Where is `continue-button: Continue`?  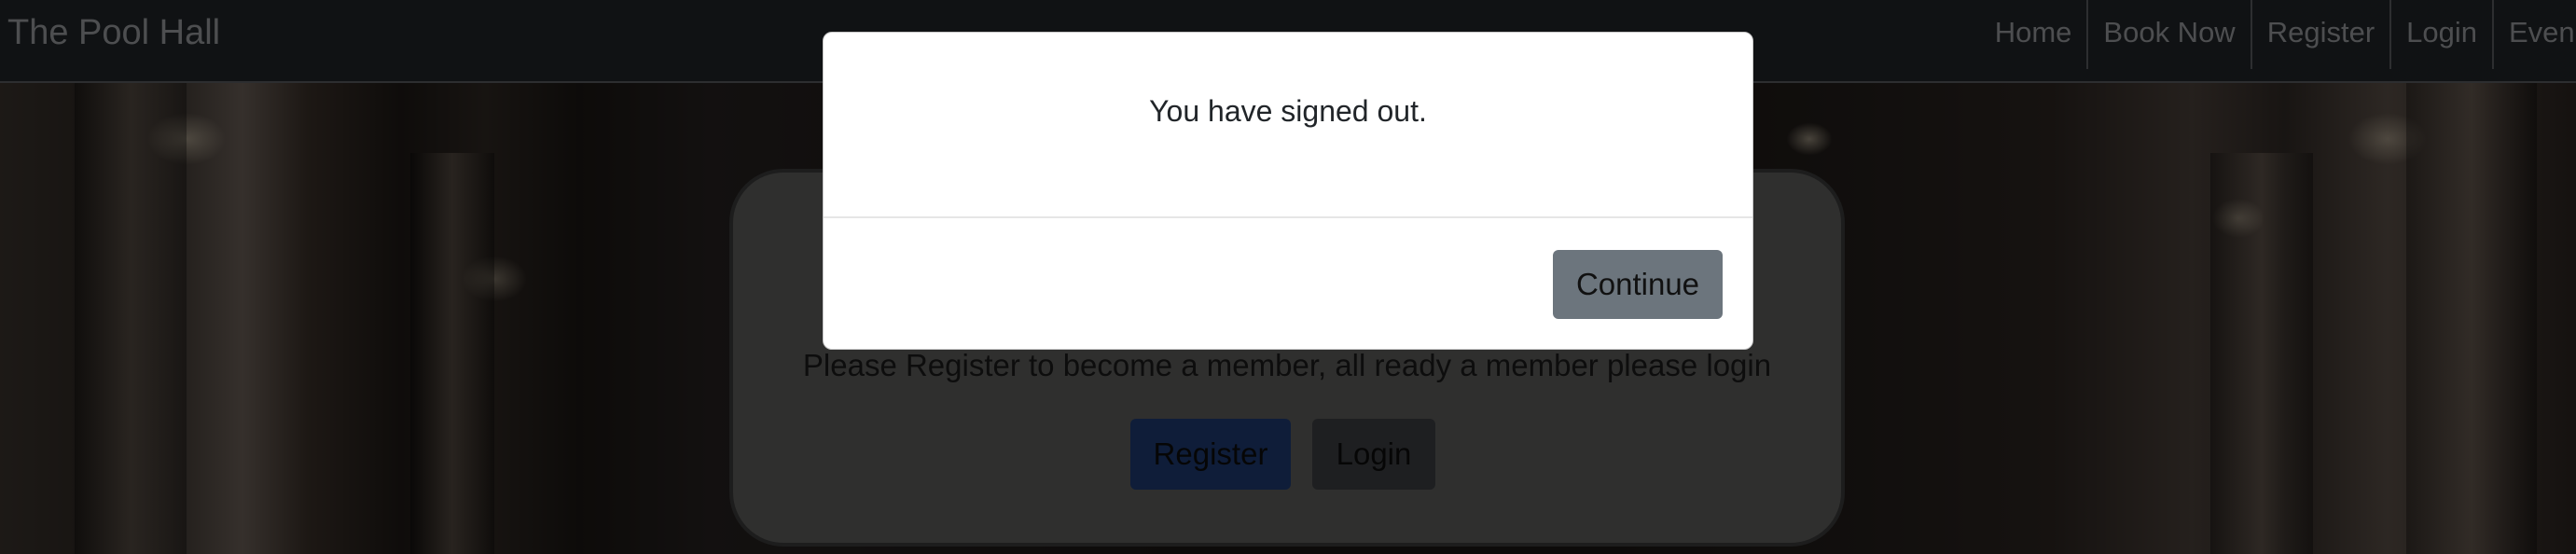 continue-button: Continue is located at coordinates (1638, 284).